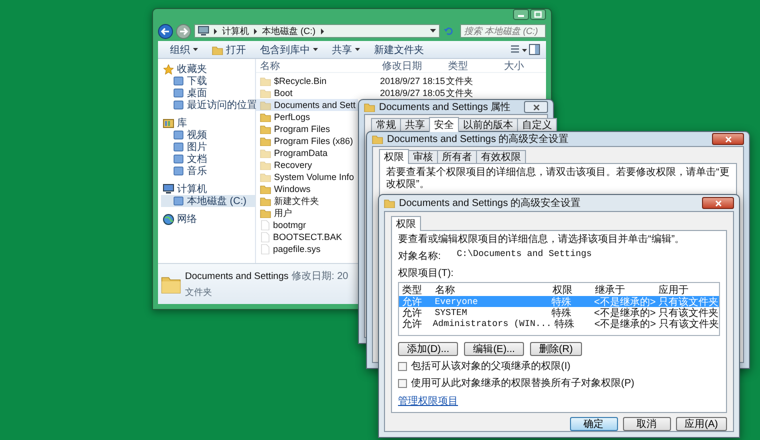  I want to click on toolbar-button: 打开, so click(229, 50).